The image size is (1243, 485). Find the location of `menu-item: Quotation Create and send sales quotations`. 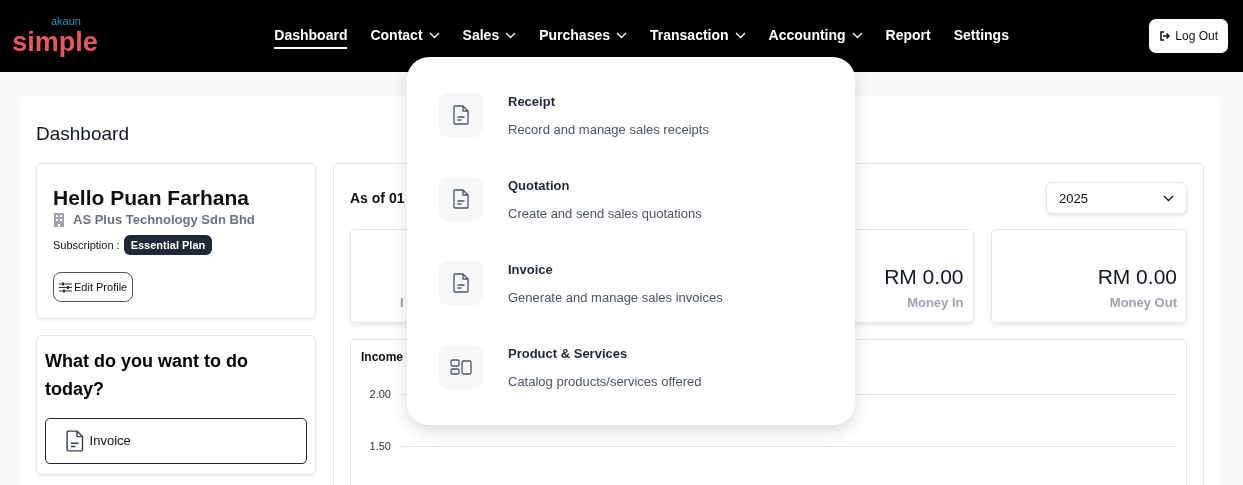

menu-item: Quotation Create and send sales quotations is located at coordinates (631, 199).